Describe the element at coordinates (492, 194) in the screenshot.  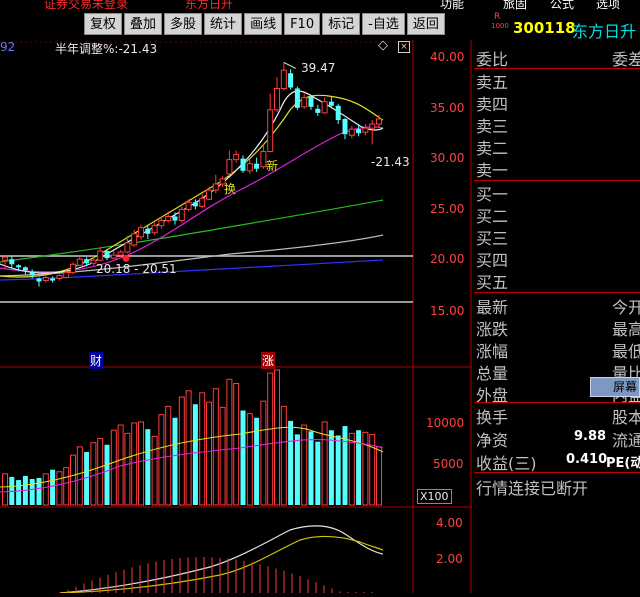
I see `bid-1: 买一` at that location.